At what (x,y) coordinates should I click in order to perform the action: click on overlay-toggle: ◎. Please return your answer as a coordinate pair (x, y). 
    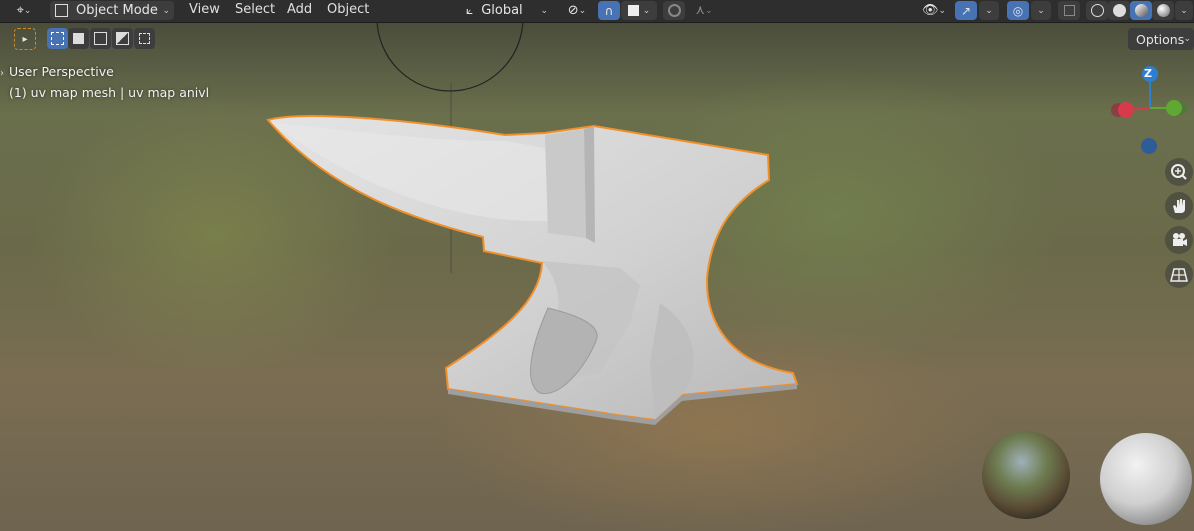
    Looking at the image, I should click on (1018, 10).